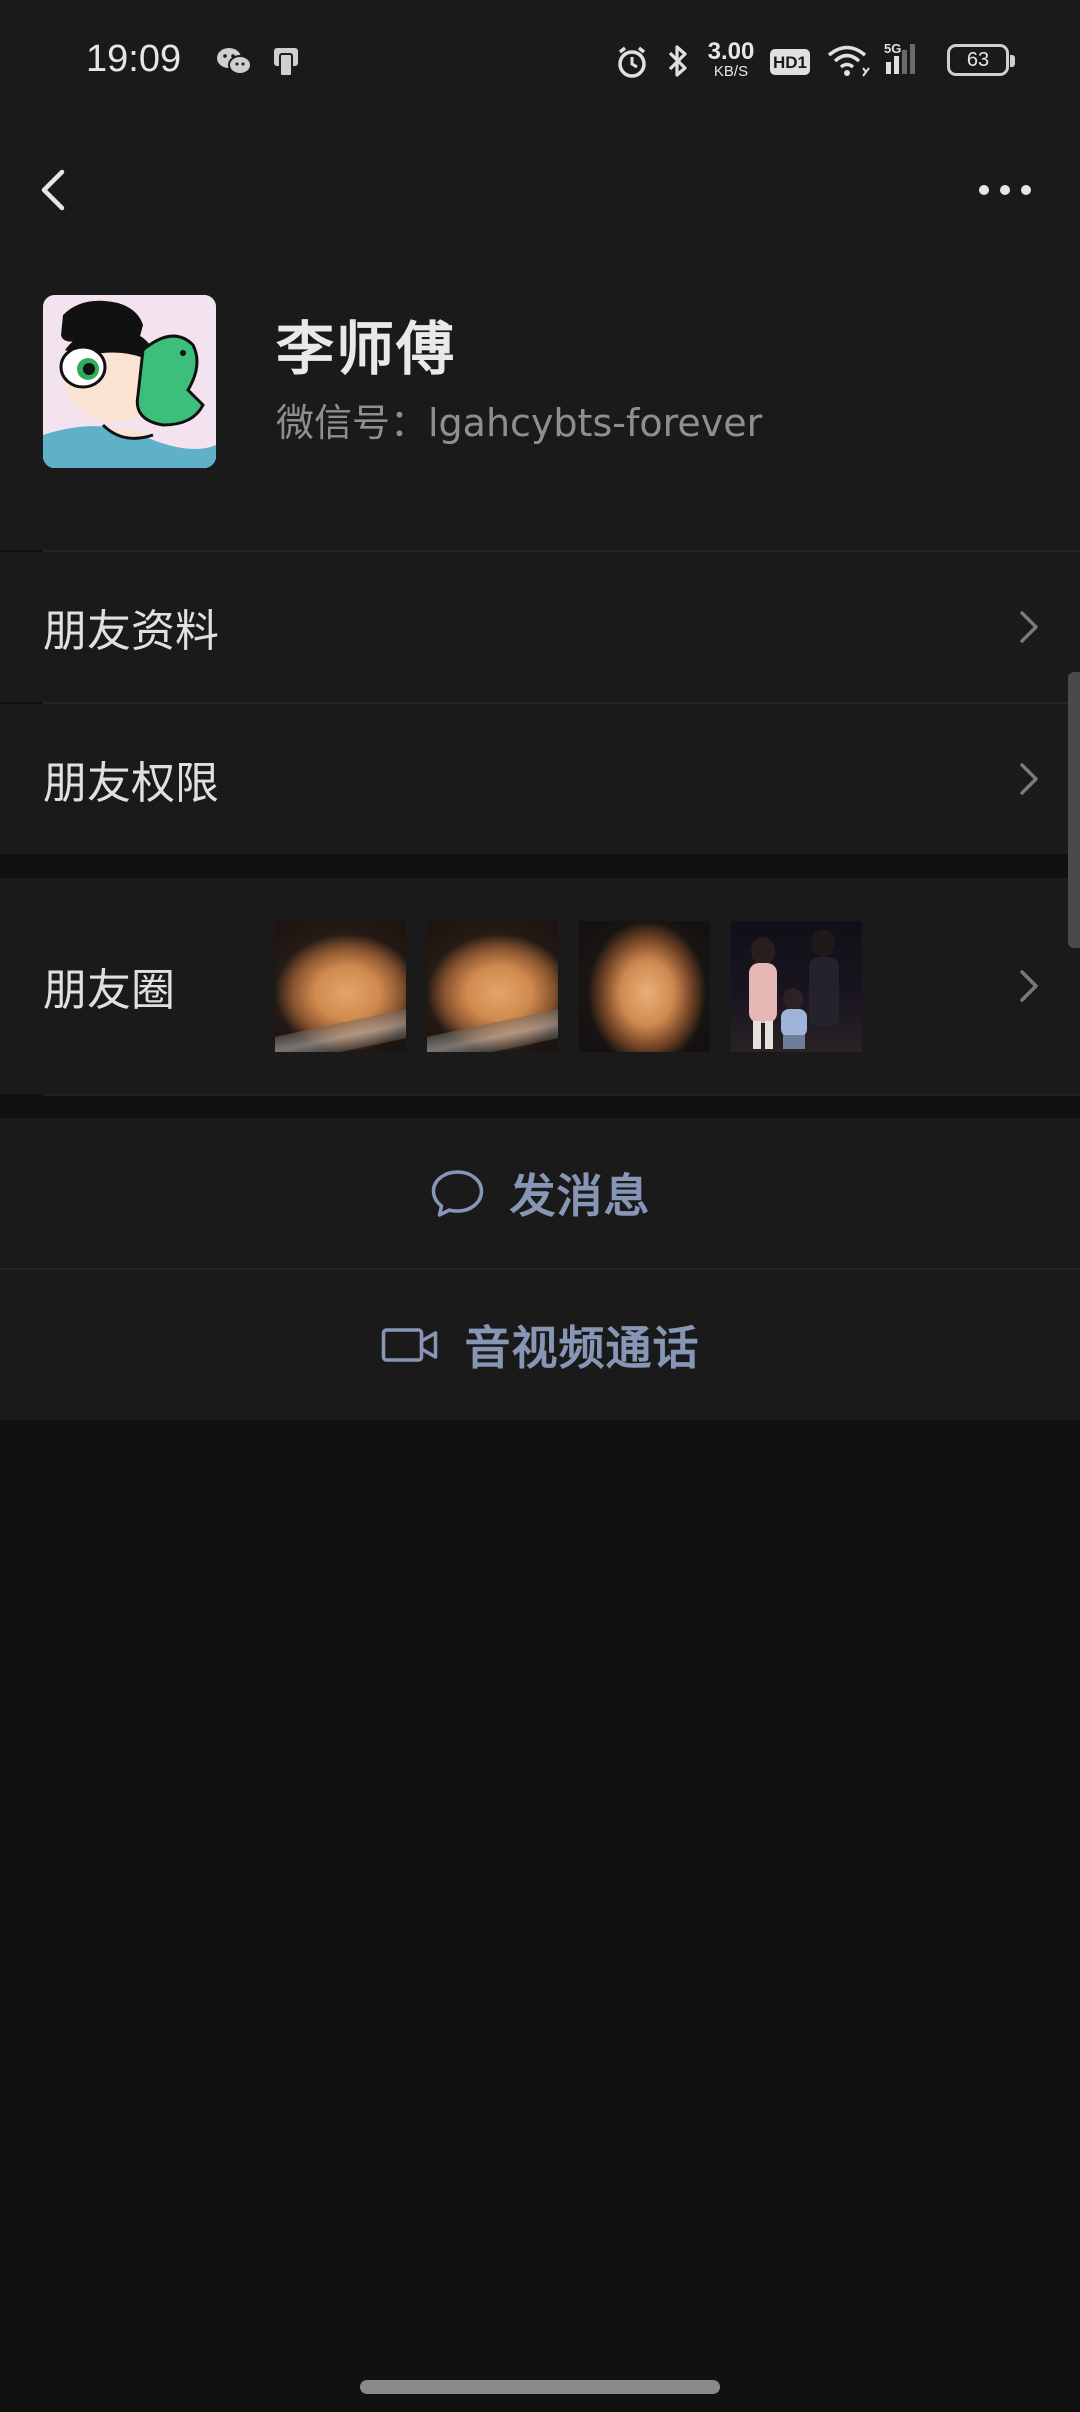 The image size is (1080, 2412). I want to click on wechat-icon, so click(234, 61).